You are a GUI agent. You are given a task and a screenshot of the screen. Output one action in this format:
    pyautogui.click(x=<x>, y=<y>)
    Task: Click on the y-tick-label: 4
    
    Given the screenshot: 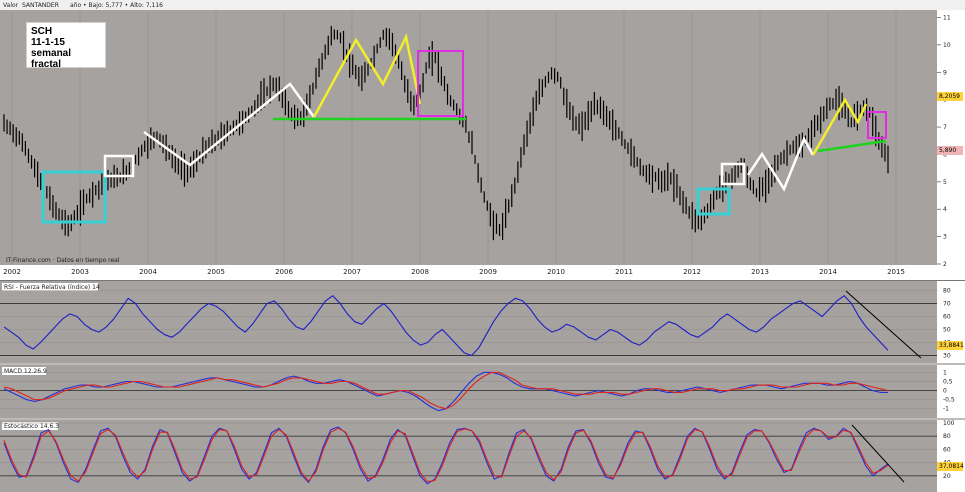 What is the action you would take?
    pyautogui.click(x=945, y=209)
    